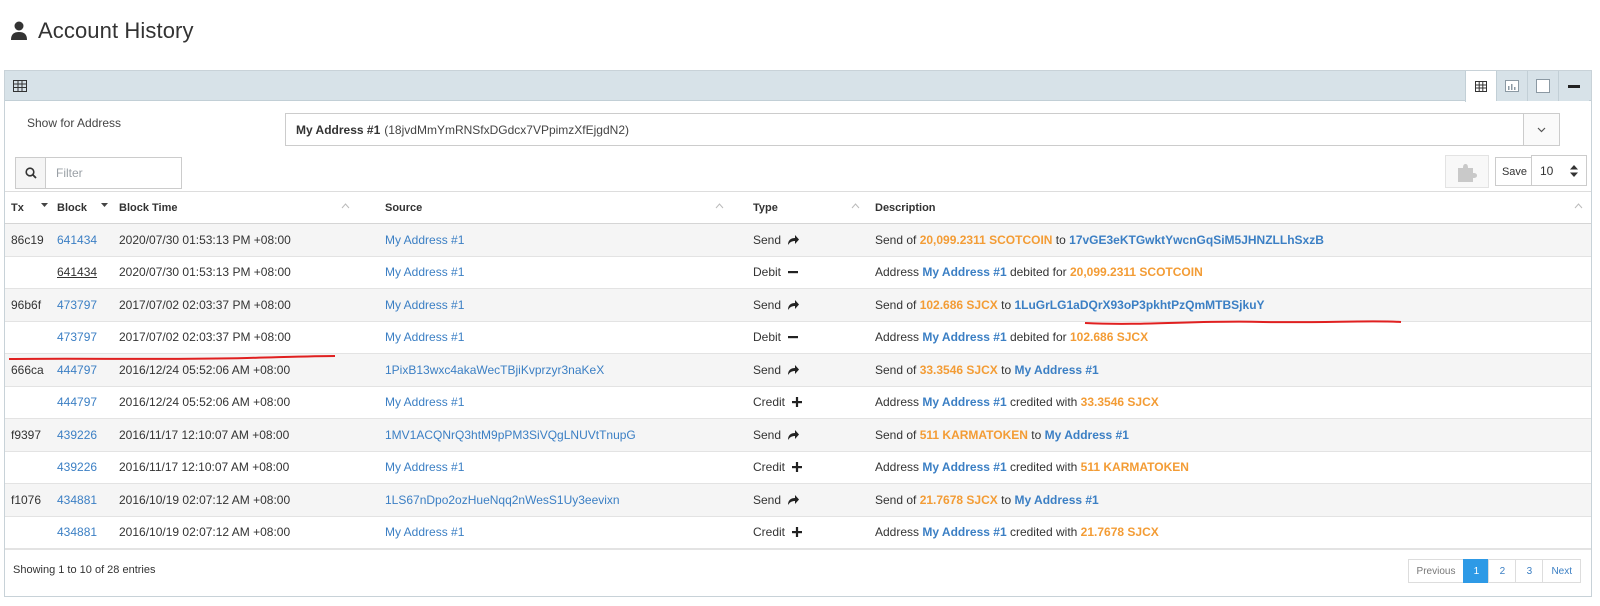  I want to click on table-toolbar: Save, so click(1495, 171).